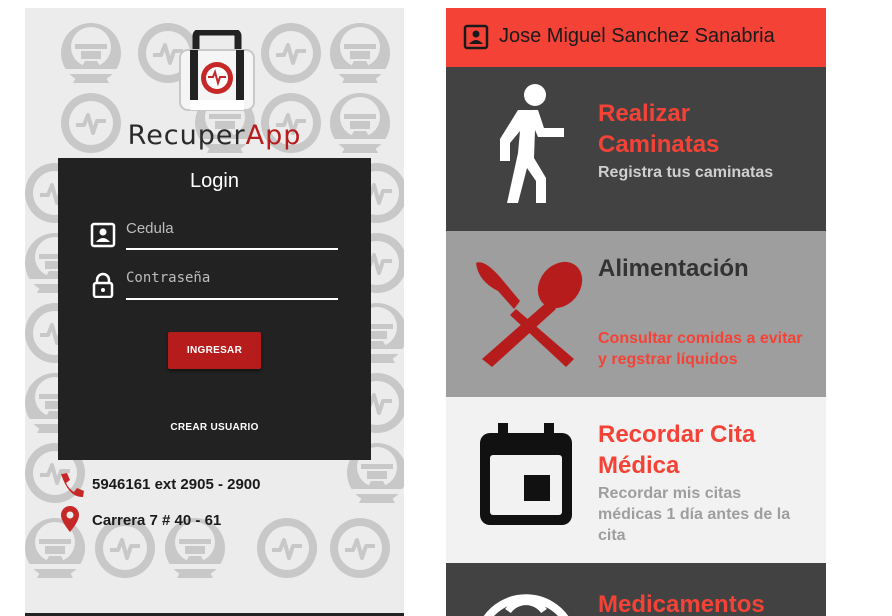 The width and height of the screenshot is (892, 616). Describe the element at coordinates (214, 427) in the screenshot. I see `create-user-button: CREAR USUARIO` at that location.